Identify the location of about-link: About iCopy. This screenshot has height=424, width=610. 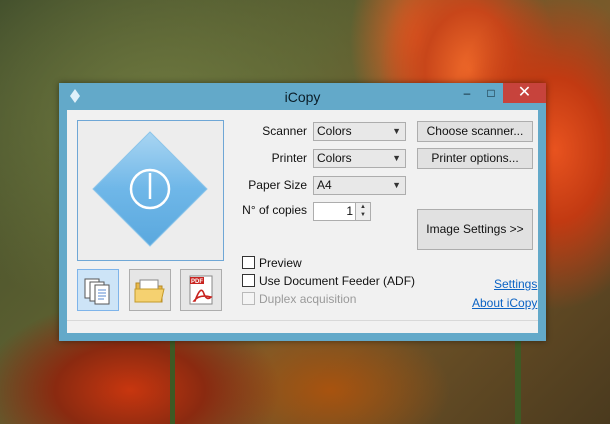
(504, 303).